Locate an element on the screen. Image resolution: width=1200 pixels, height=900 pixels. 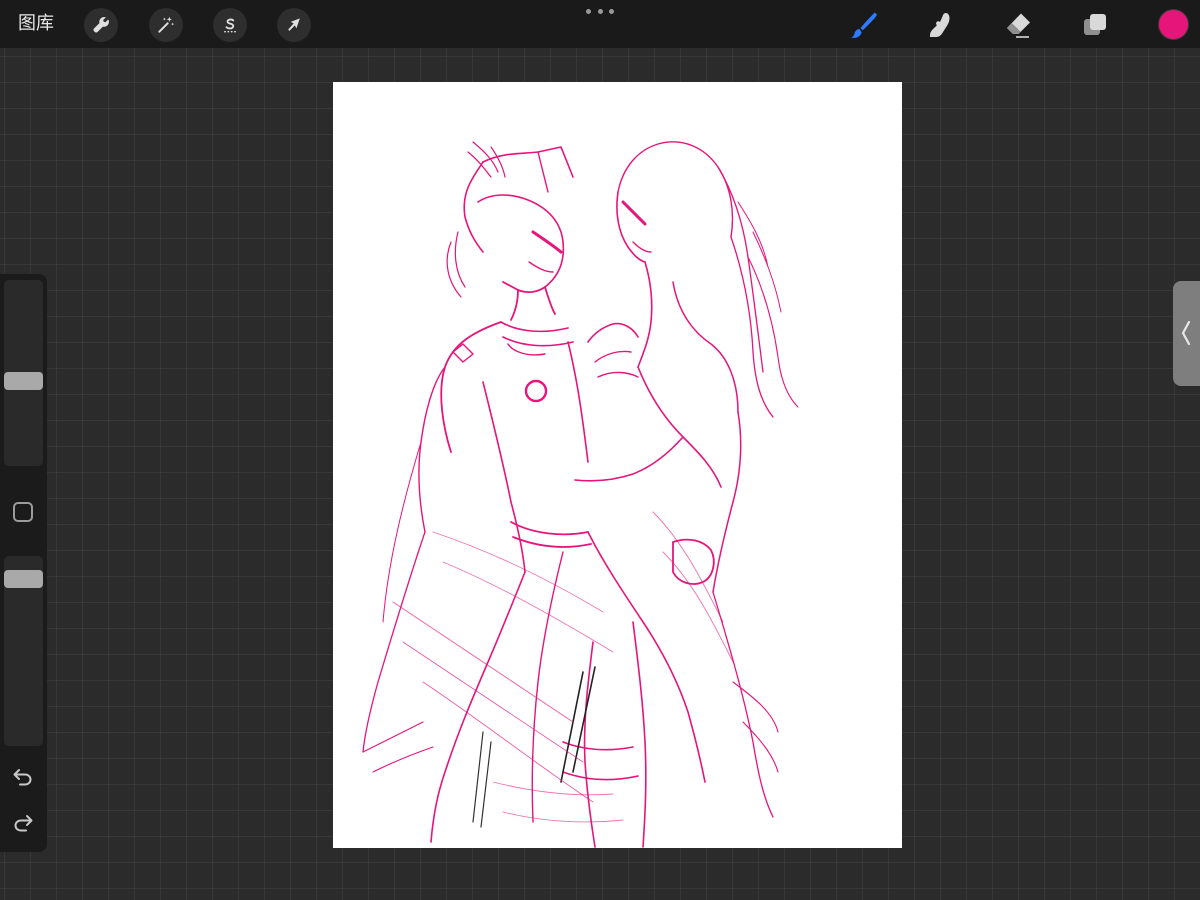
layers-button is located at coordinates (1095, 25).